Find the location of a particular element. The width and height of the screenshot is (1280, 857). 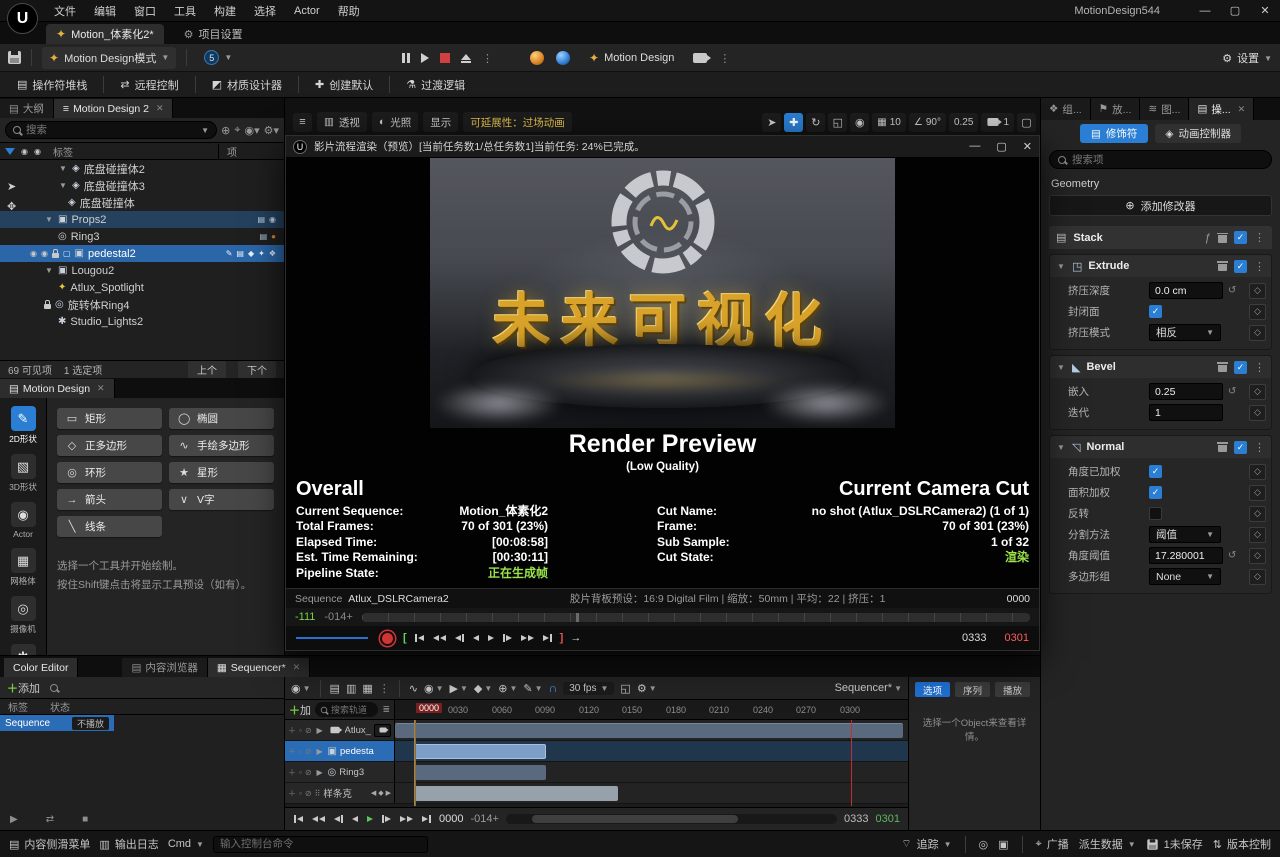

content-drawer-button: ▤ 内容侧滑菜单 is located at coordinates (49, 844).